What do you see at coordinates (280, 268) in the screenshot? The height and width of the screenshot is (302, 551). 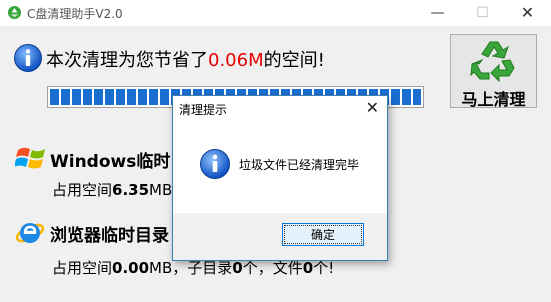 I see `browser-temp-sep2: ，文件` at bounding box center [280, 268].